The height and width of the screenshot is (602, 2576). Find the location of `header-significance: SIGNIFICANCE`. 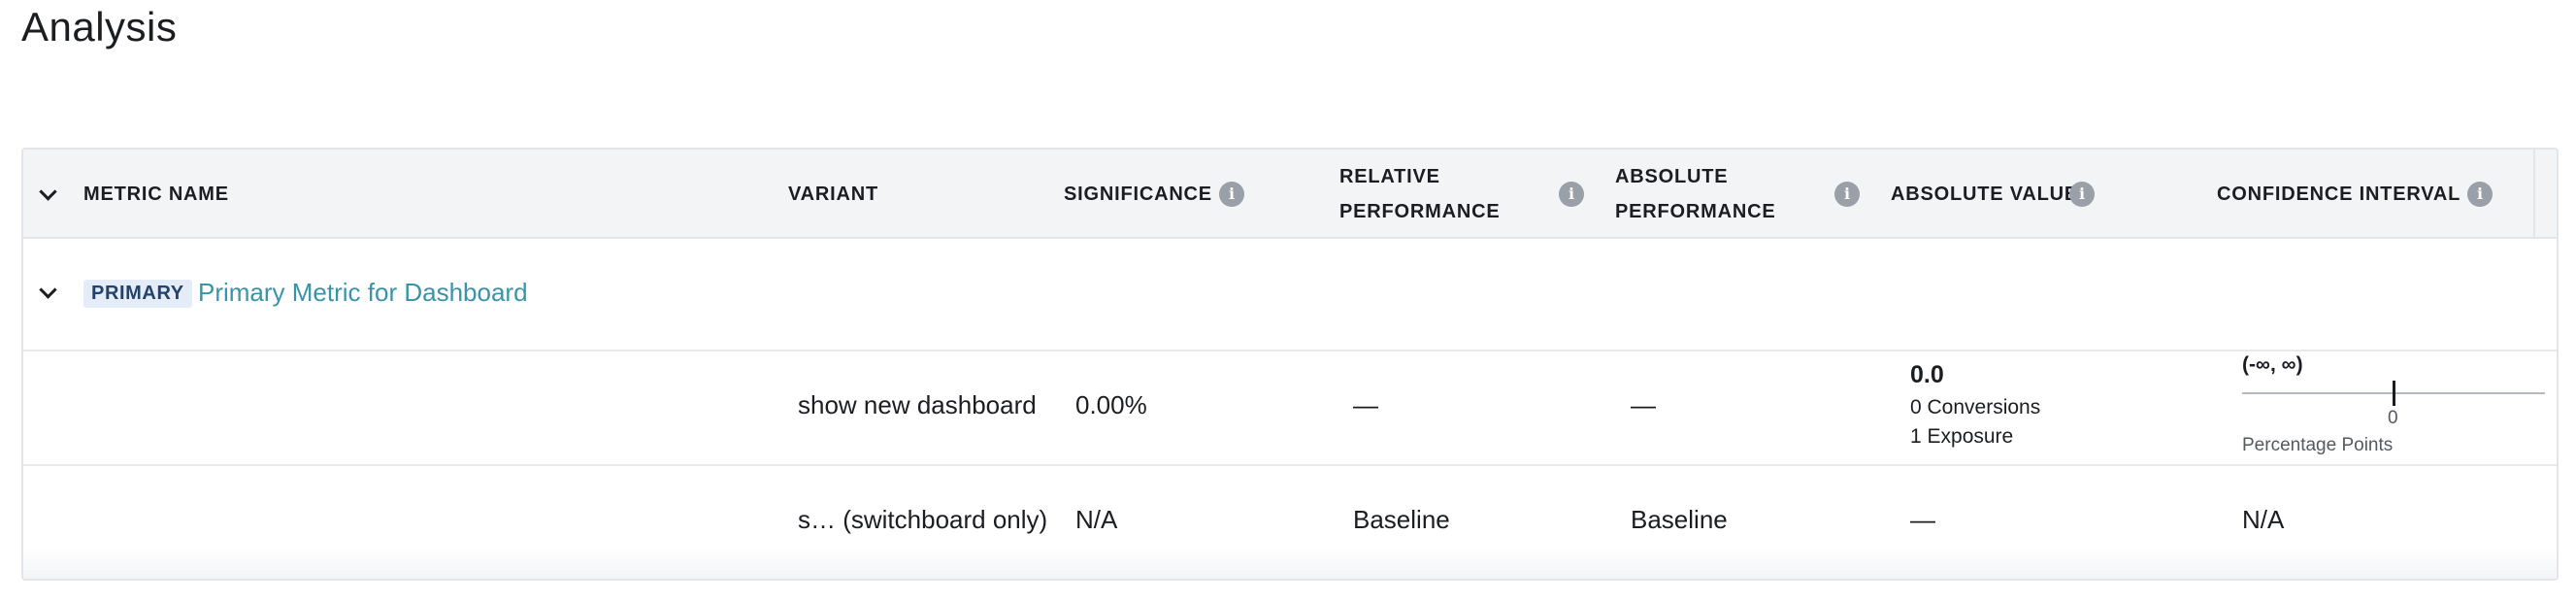

header-significance: SIGNIFICANCE is located at coordinates (1138, 194).